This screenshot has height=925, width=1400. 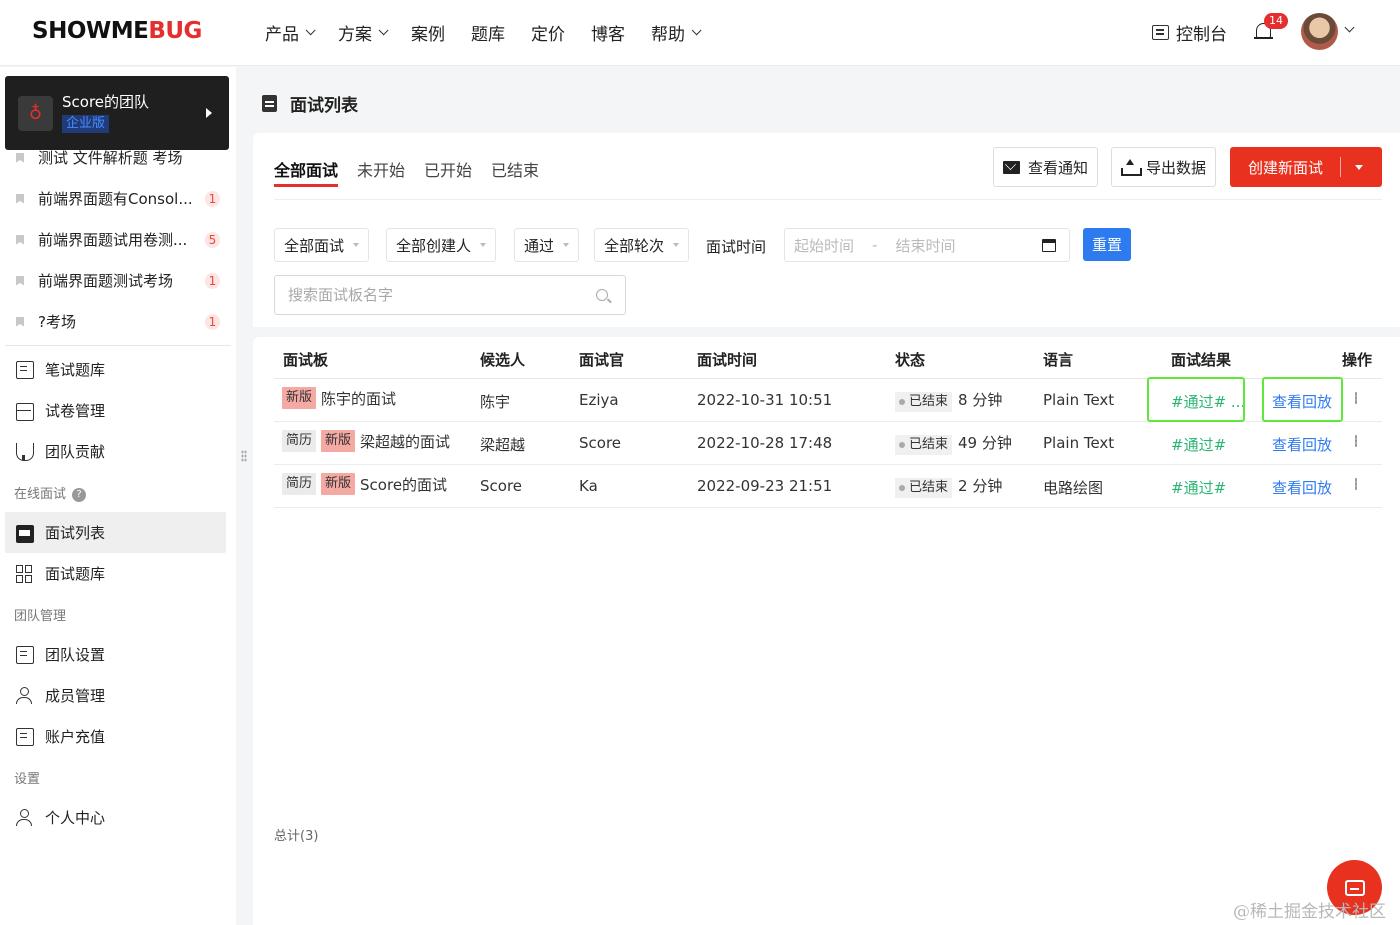 What do you see at coordinates (1306, 167) in the screenshot?
I see `create-interview-button: 创建新面试` at bounding box center [1306, 167].